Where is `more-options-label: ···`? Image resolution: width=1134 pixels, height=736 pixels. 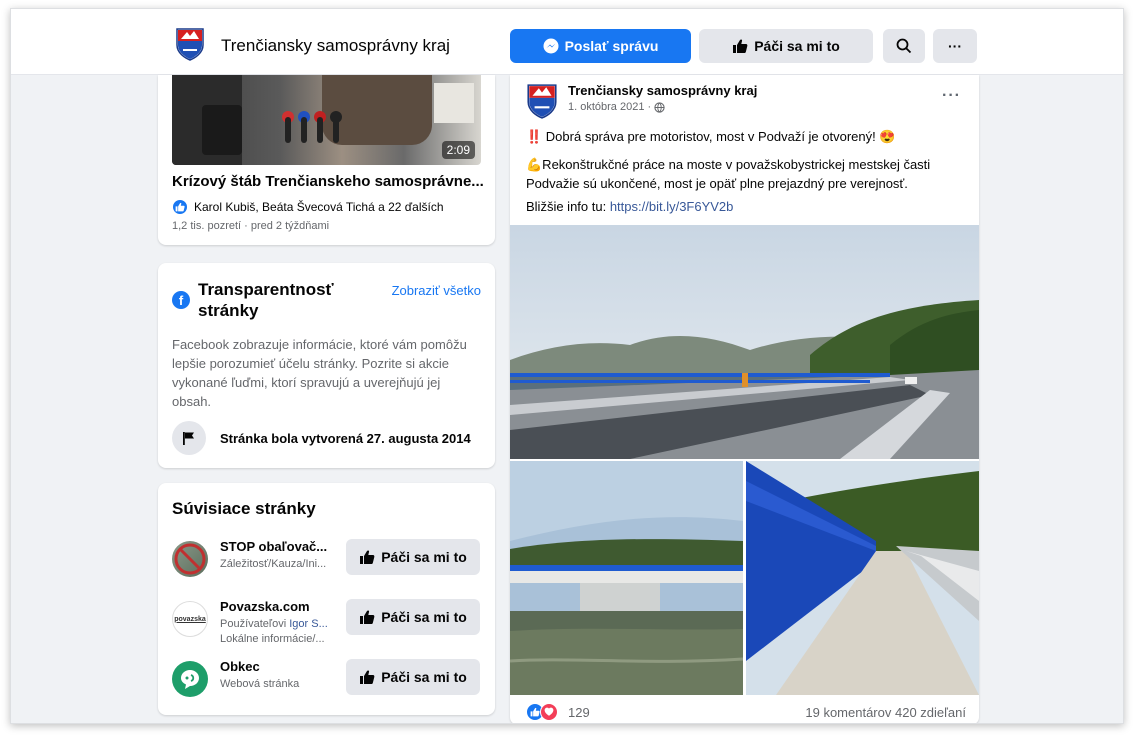
more-options-label: ··· is located at coordinates (955, 46).